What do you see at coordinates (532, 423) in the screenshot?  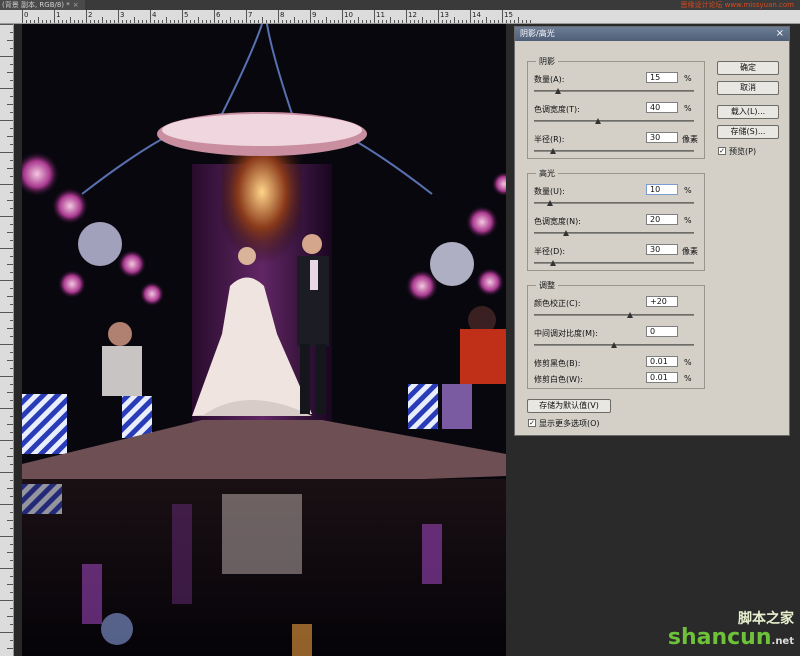 I see `show-more-options-checkbox: ✓` at bounding box center [532, 423].